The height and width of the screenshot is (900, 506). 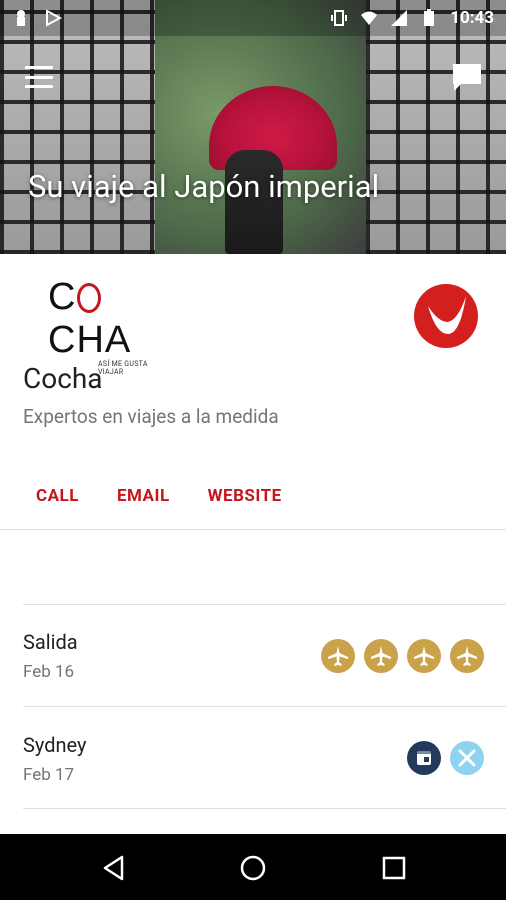 I want to click on status-bar: 10:43, so click(x=253, y=18).